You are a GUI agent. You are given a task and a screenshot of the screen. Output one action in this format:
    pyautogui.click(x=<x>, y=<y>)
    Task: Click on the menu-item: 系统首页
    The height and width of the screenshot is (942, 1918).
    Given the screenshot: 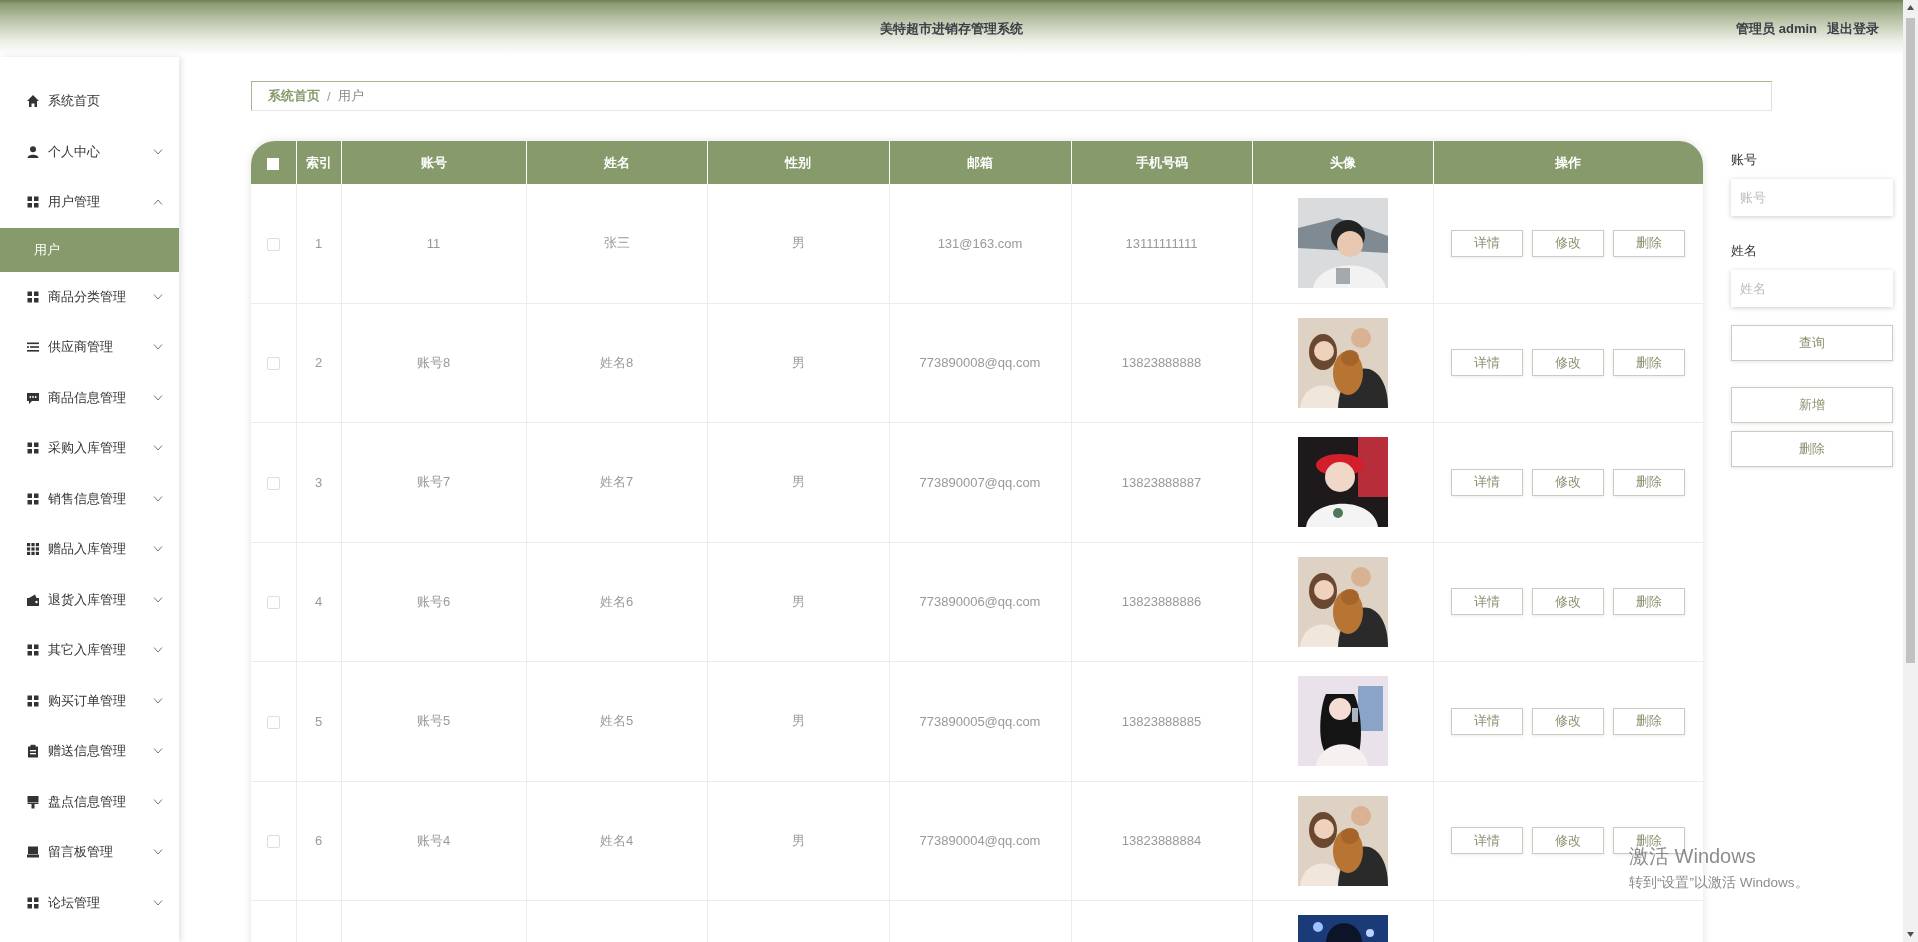 What is the action you would take?
    pyautogui.click(x=89, y=101)
    